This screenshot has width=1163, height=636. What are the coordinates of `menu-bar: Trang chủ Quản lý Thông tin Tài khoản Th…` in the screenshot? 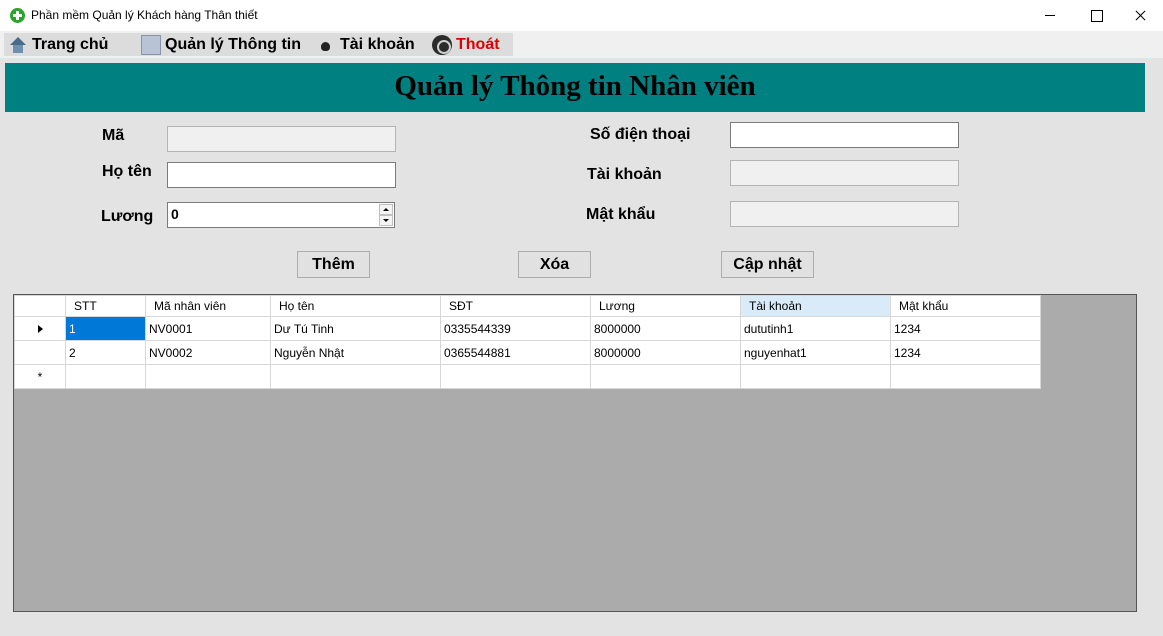 It's located at (581, 44).